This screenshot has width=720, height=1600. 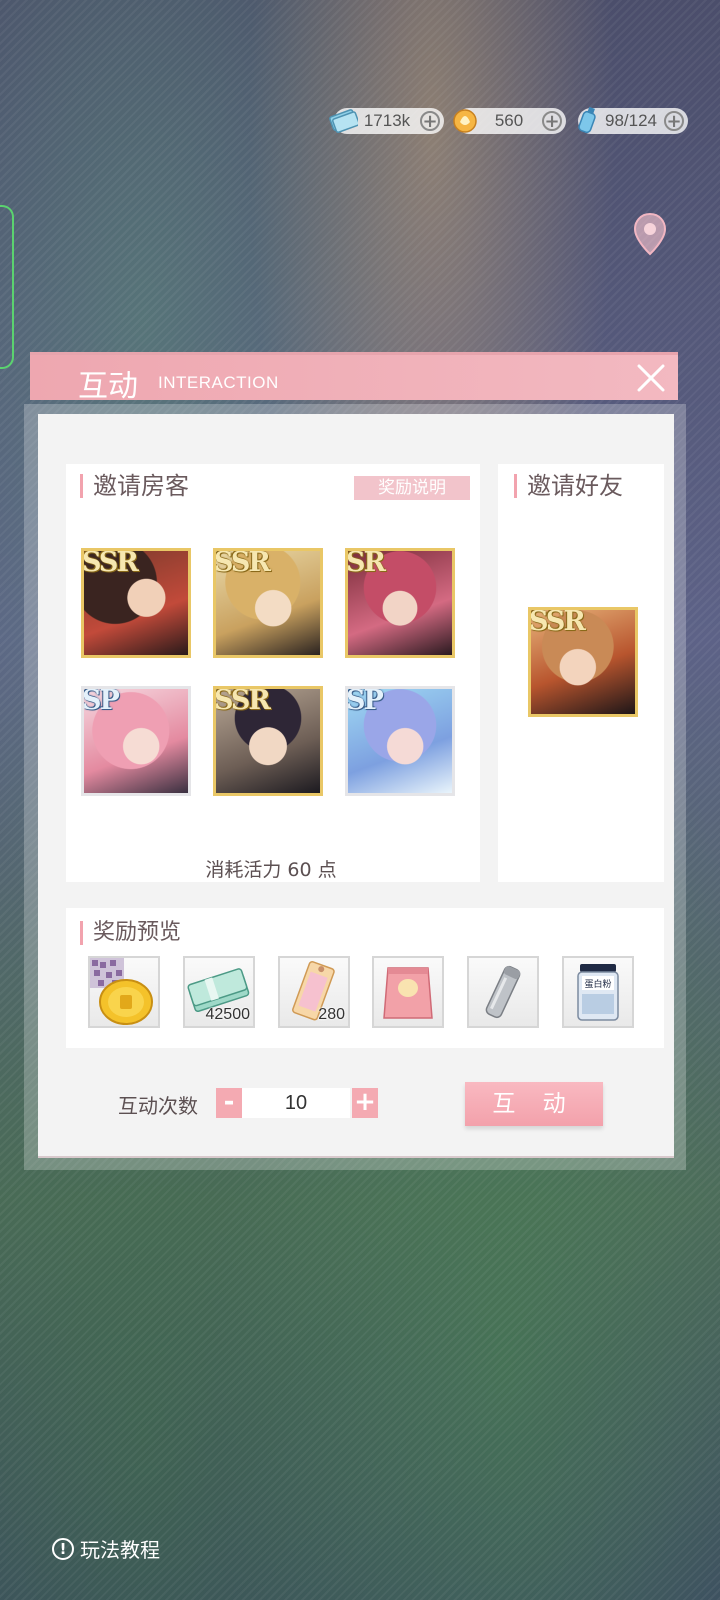 What do you see at coordinates (587, 120) in the screenshot?
I see `stamina-bottle-icon` at bounding box center [587, 120].